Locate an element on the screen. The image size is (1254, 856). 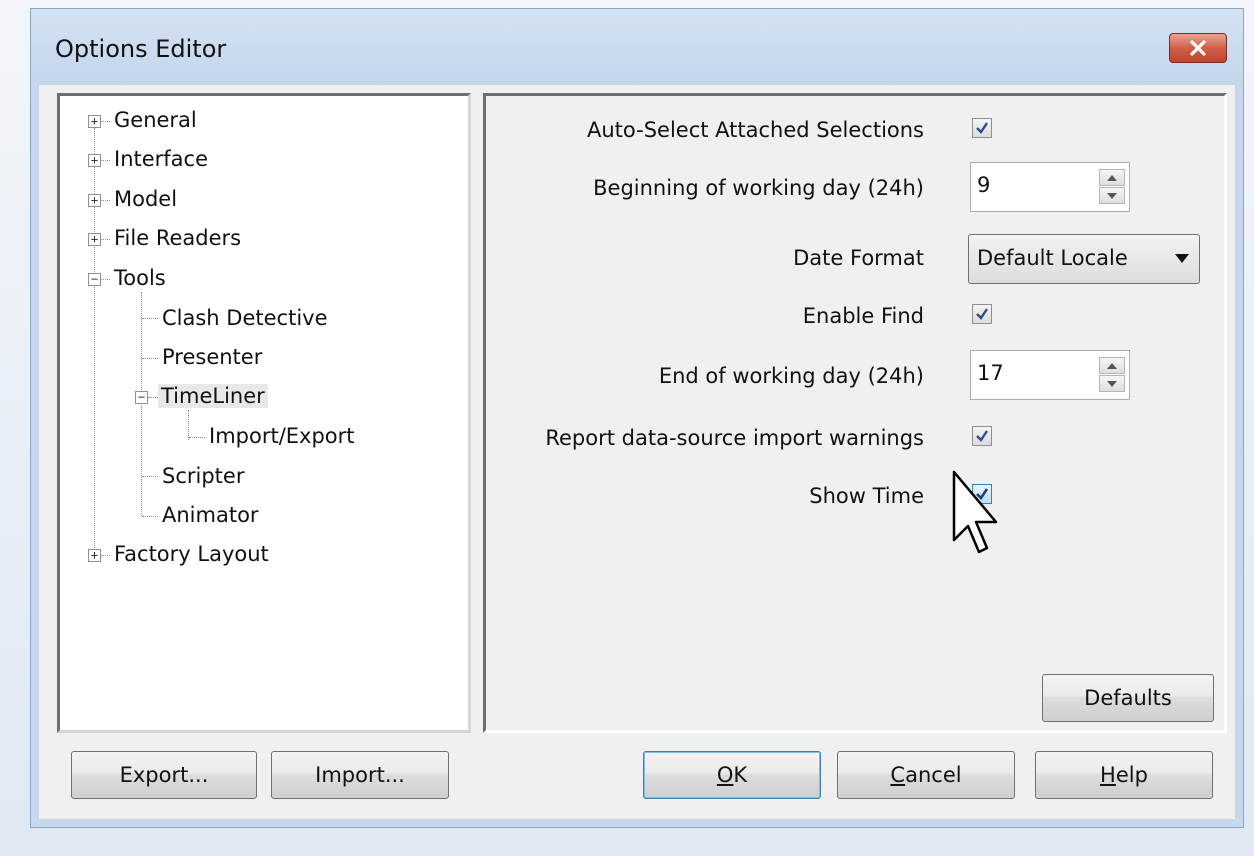
tree-item-scripter: Scripter is located at coordinates (203, 476).